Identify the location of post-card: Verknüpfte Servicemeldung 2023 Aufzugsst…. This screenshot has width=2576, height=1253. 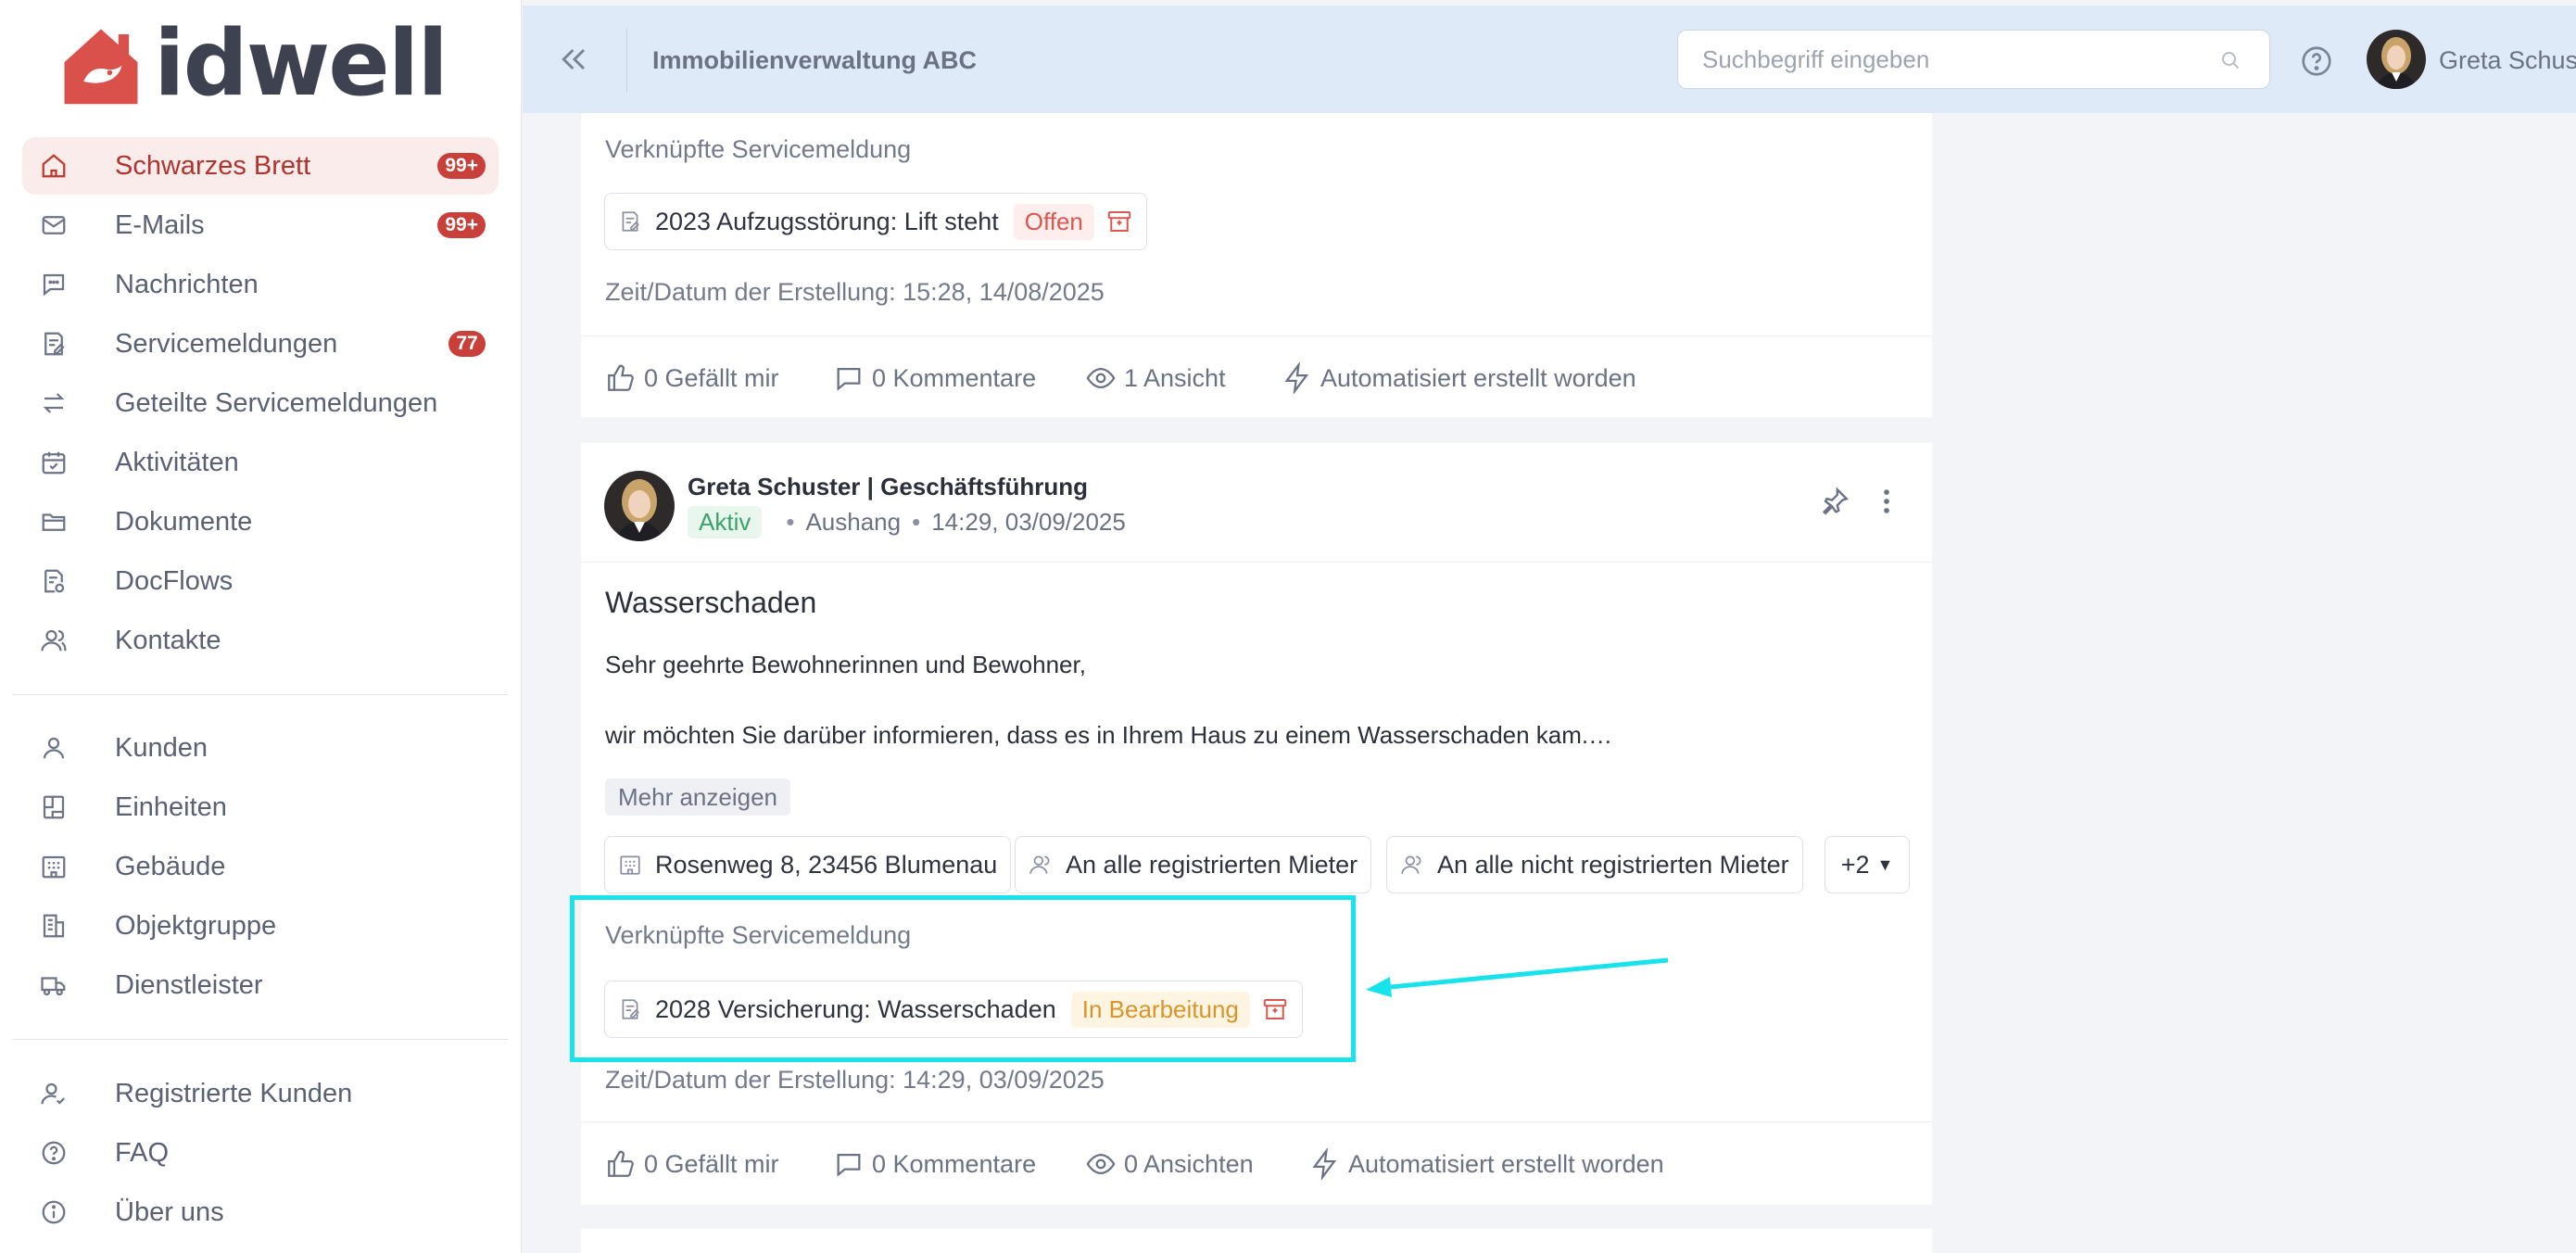
(1256, 265).